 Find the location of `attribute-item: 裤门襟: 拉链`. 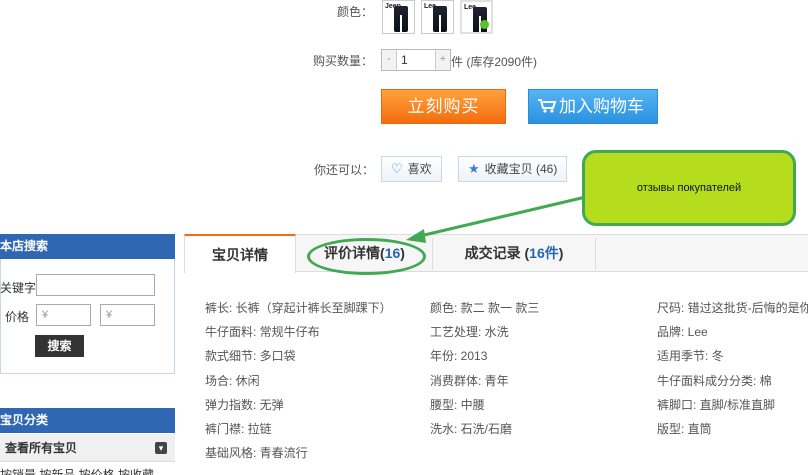

attribute-item: 裤门襟: 拉链 is located at coordinates (238, 429).